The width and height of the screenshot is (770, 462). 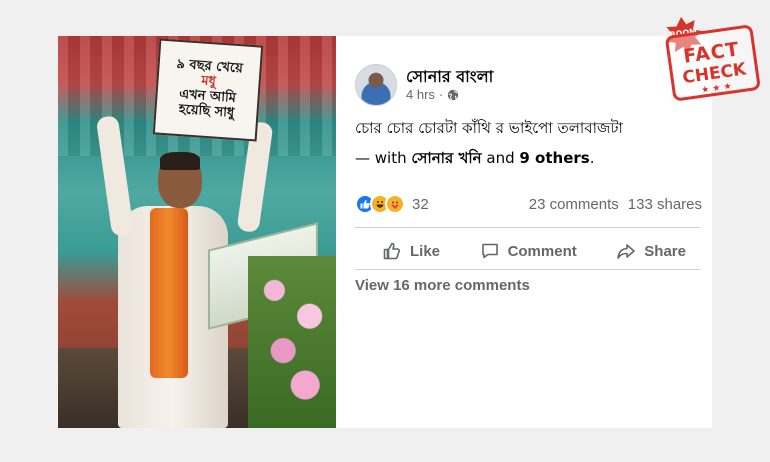 I want to click on comment-button: Comment, so click(x=528, y=251).